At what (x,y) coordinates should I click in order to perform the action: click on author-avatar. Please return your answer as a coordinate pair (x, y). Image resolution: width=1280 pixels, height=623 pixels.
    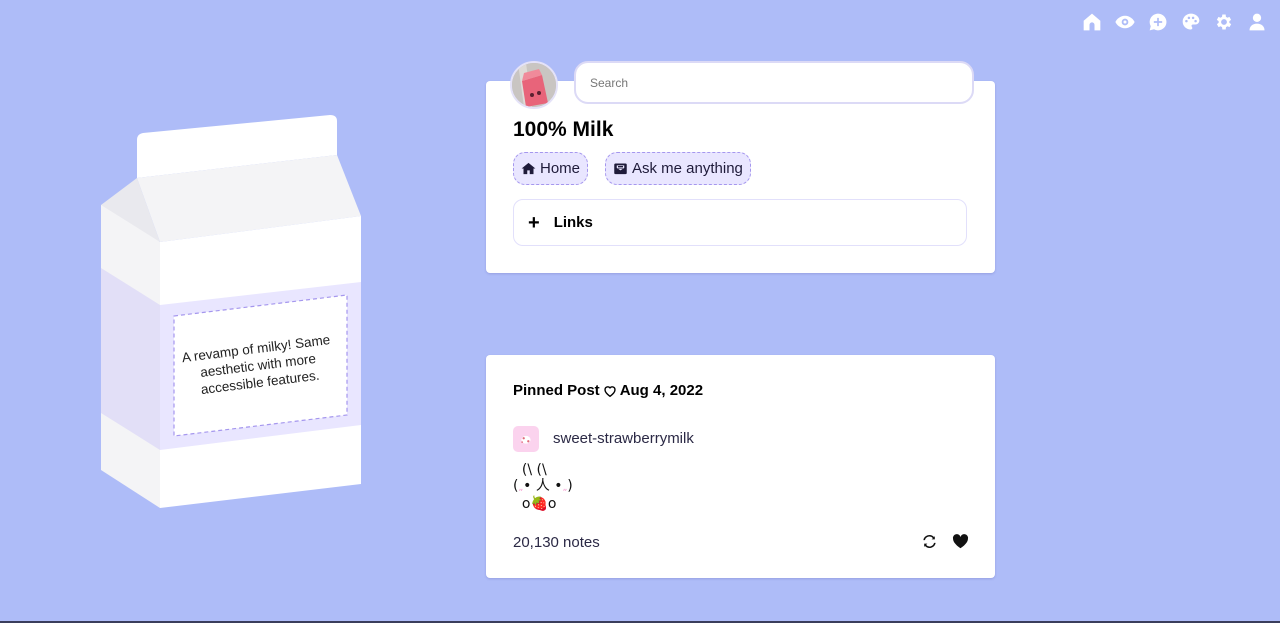
    Looking at the image, I should click on (526, 439).